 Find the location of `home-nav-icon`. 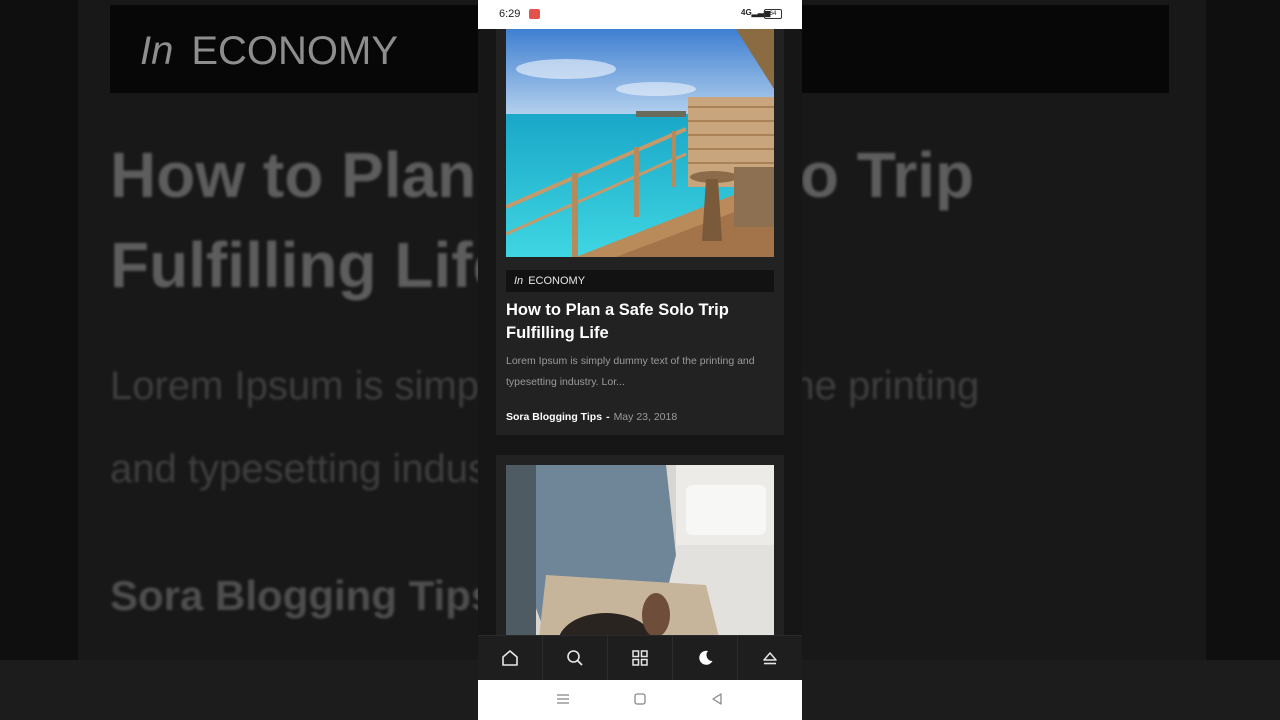

home-nav-icon is located at coordinates (640, 699).